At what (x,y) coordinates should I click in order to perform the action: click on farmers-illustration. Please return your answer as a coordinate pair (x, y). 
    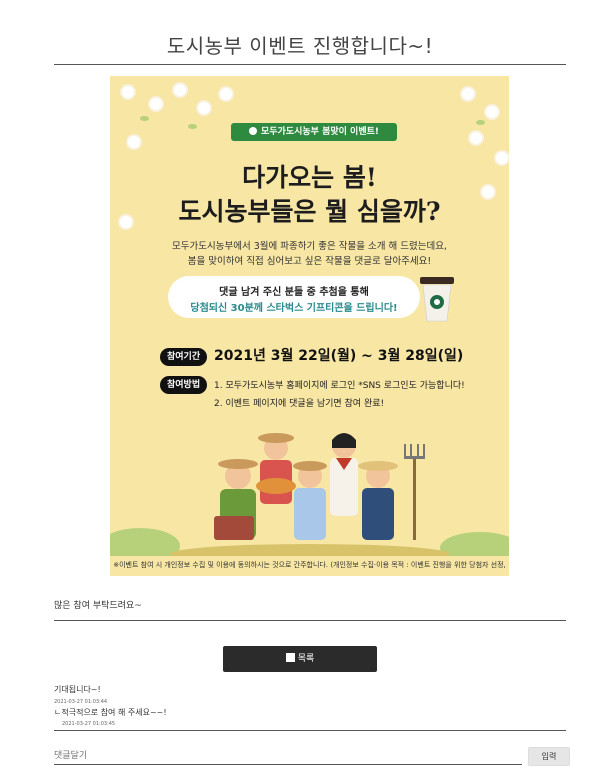
    Looking at the image, I should click on (309, 494).